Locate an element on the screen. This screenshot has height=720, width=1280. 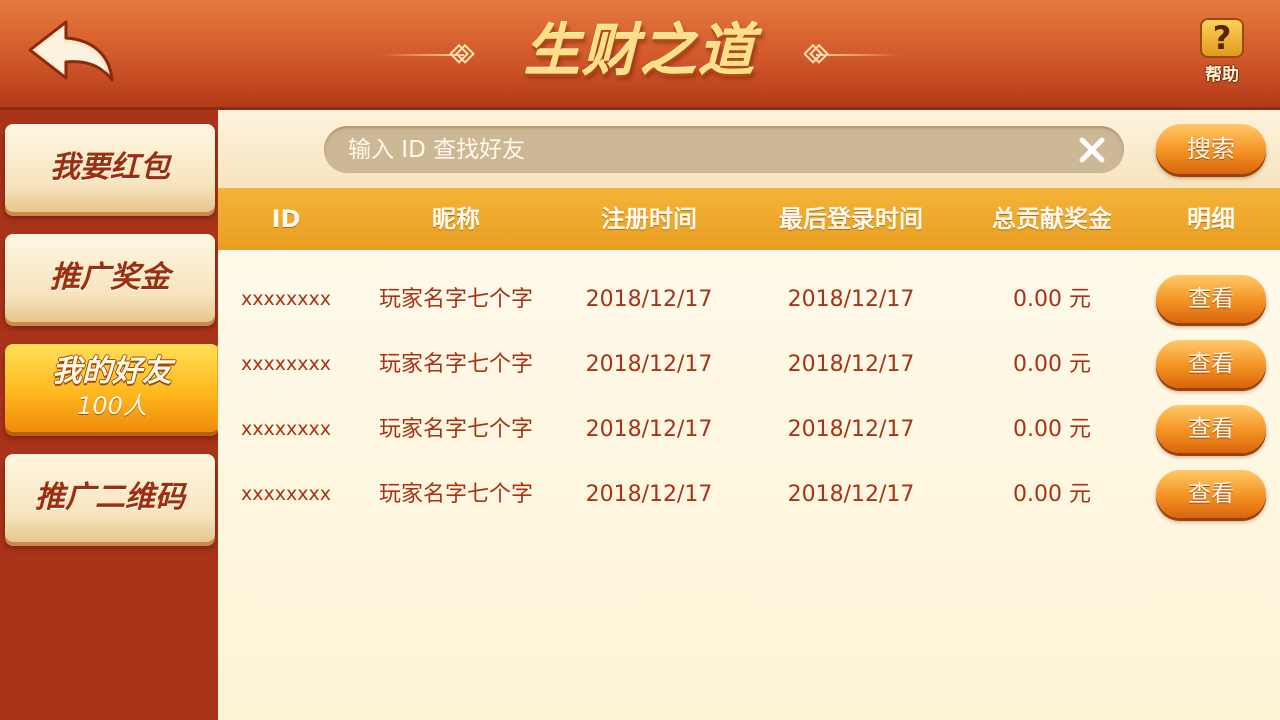
sidebar-item-red-packet: 我要红包 is located at coordinates (110, 168).